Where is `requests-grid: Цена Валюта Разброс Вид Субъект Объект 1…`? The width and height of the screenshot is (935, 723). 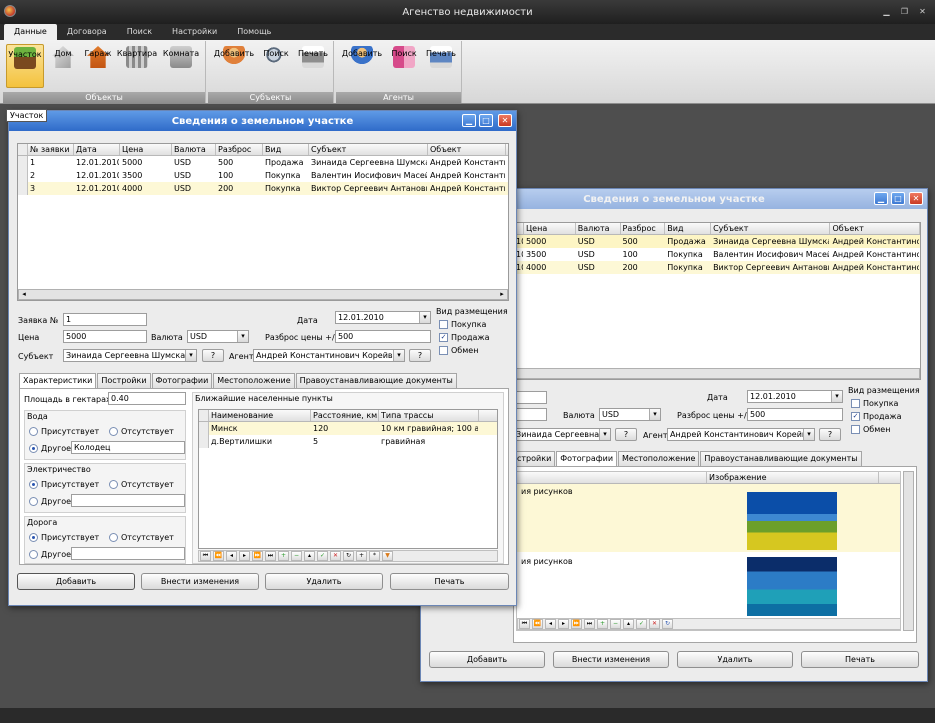
requests-grid: Цена Валюта Разброс Вид Субъект Объект 1… is located at coordinates (717, 301).